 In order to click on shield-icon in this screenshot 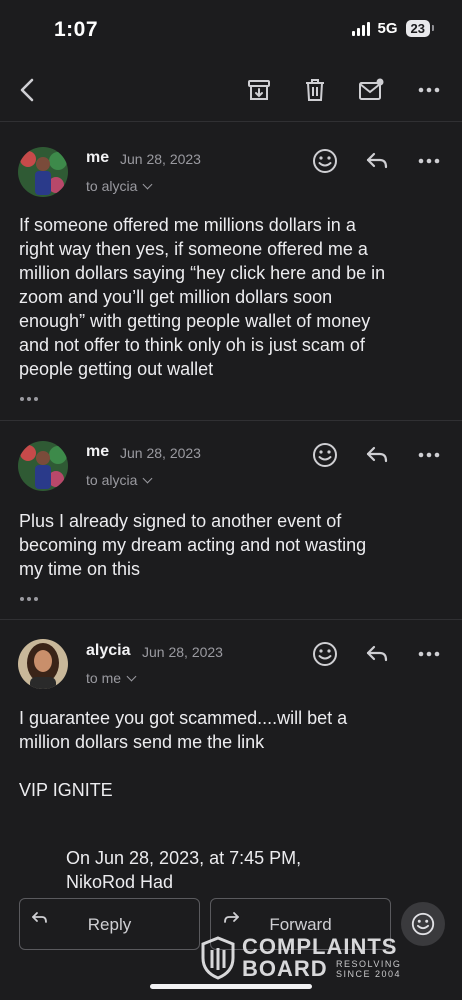, I will do `click(218, 958)`.